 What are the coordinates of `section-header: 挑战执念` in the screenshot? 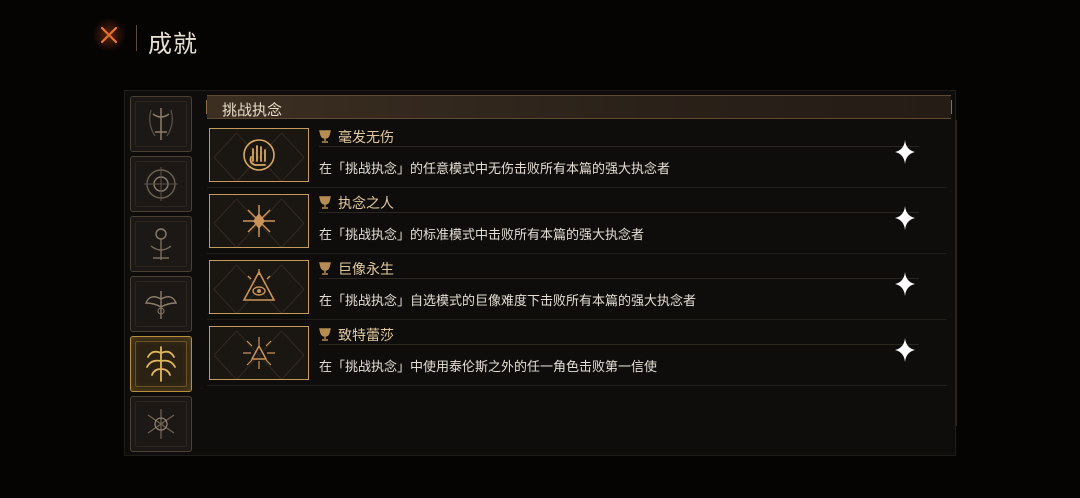 It's located at (579, 107).